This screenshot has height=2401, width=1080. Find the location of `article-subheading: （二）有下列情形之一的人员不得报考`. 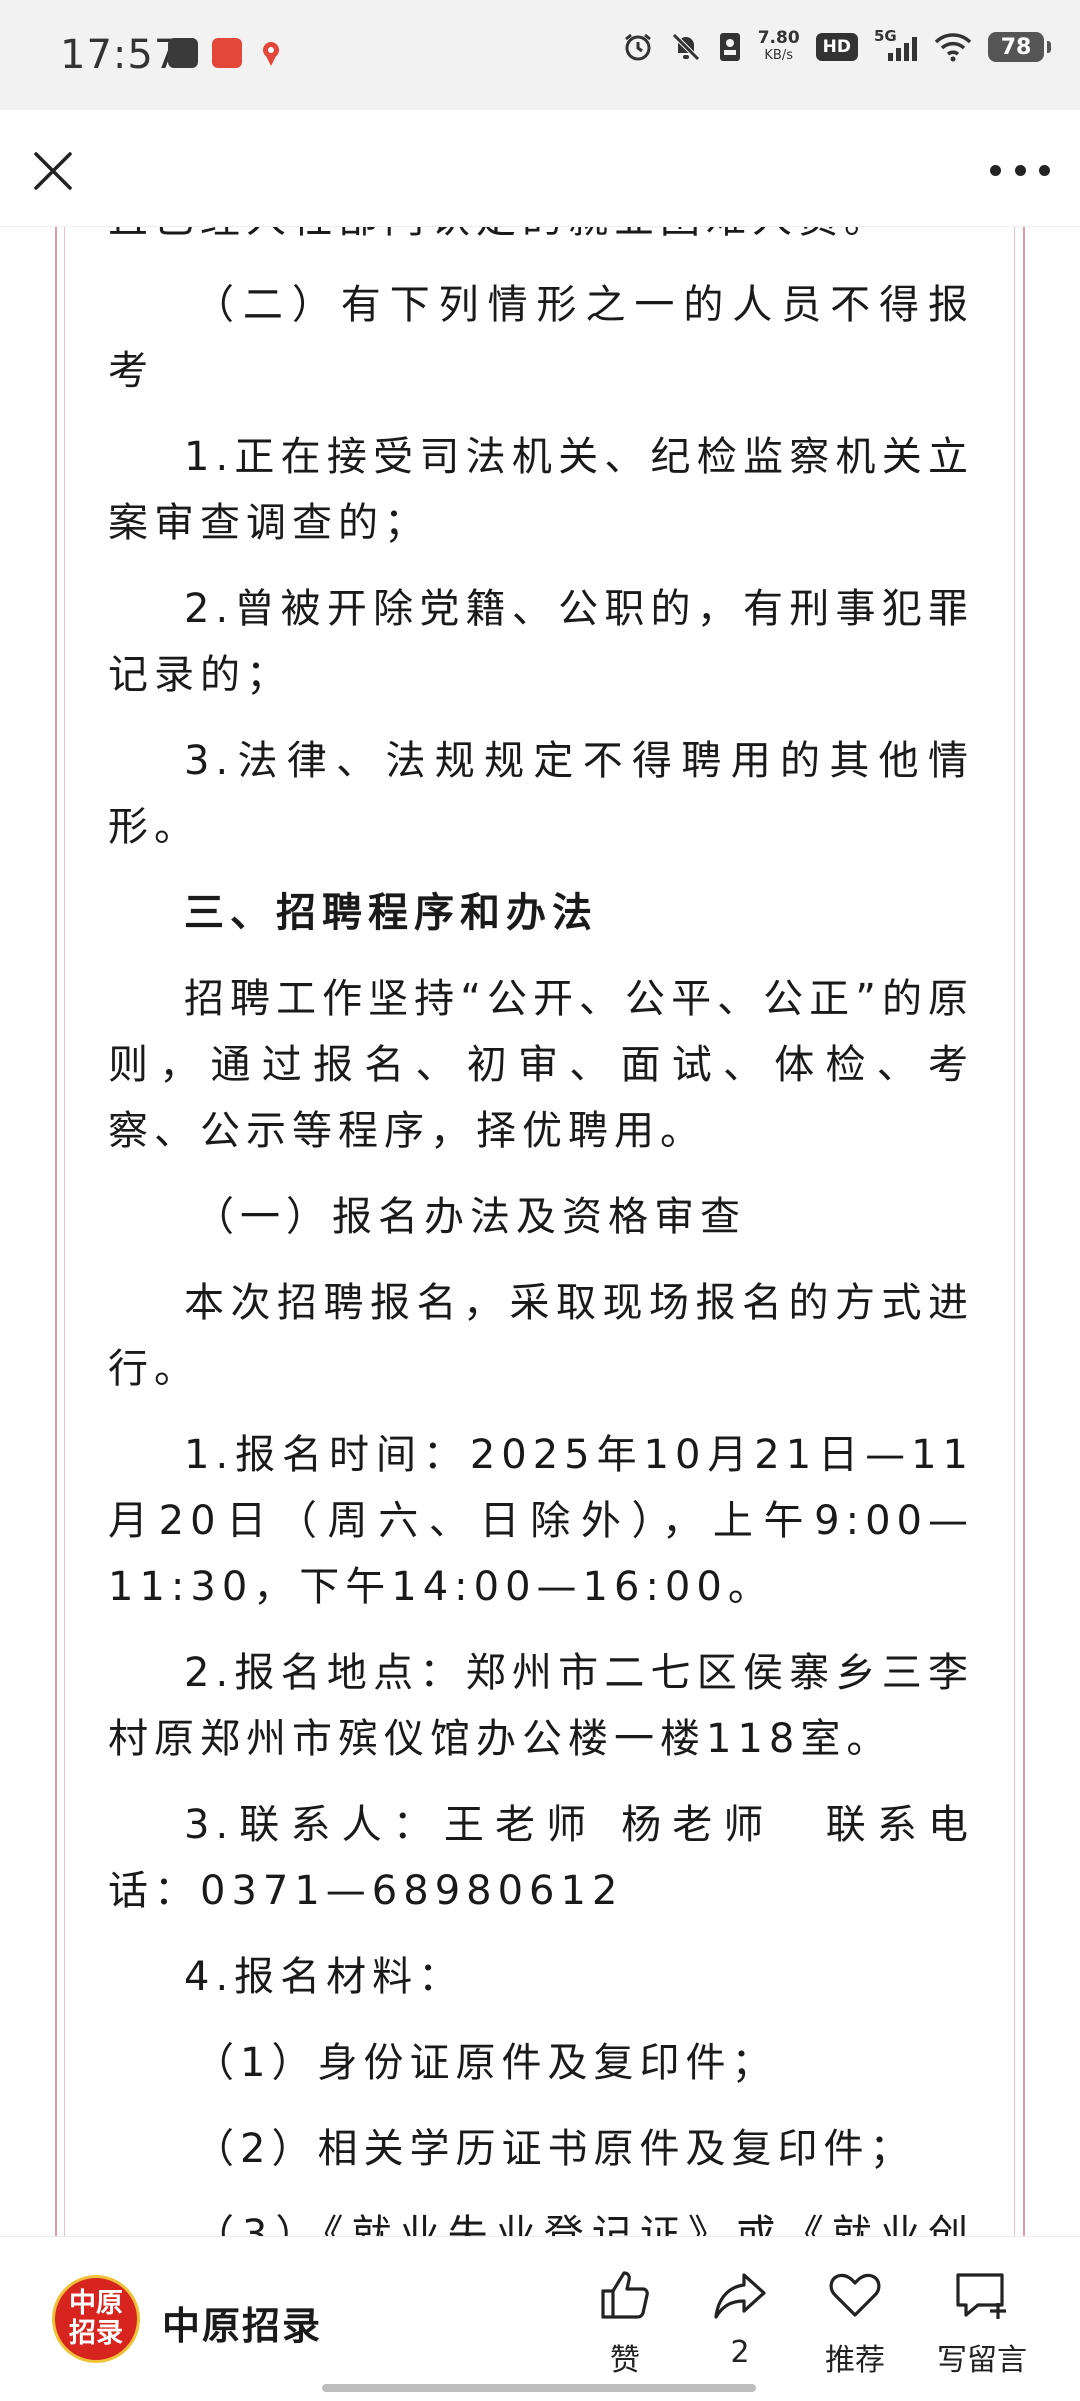

article-subheading: （二）有下列情形之一的人员不得报考 is located at coordinates (541, 338).